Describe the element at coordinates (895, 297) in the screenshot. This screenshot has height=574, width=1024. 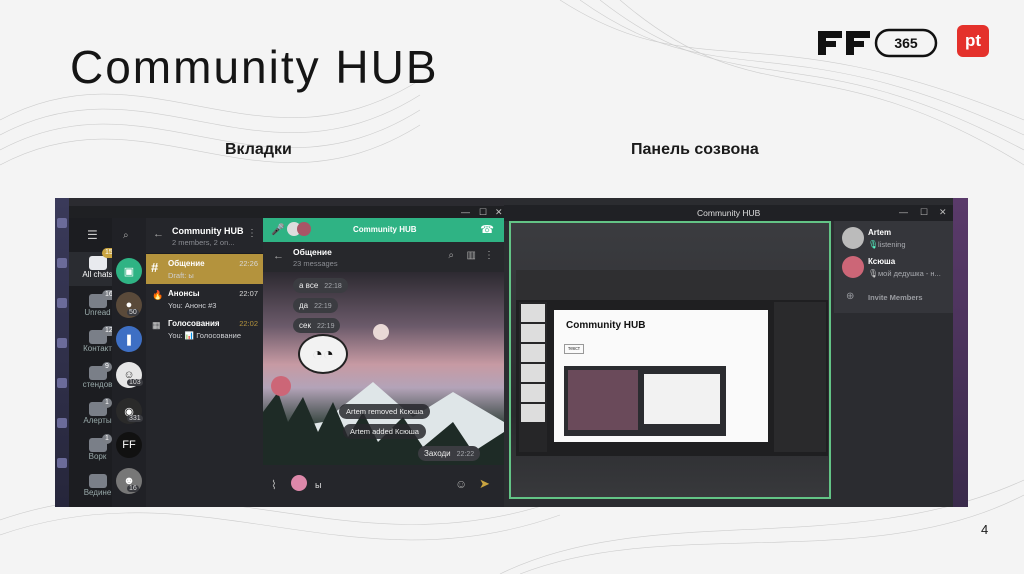
I see `invite-members-button: Invite Members` at that location.